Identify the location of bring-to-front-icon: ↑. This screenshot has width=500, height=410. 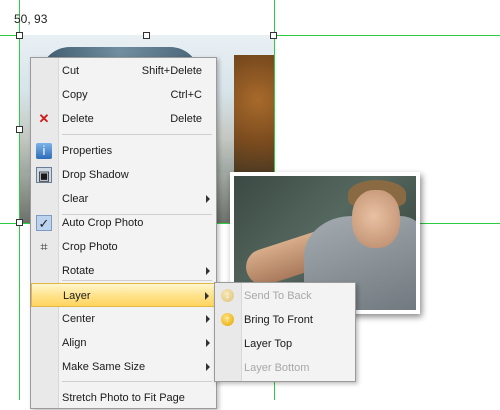
(227, 319).